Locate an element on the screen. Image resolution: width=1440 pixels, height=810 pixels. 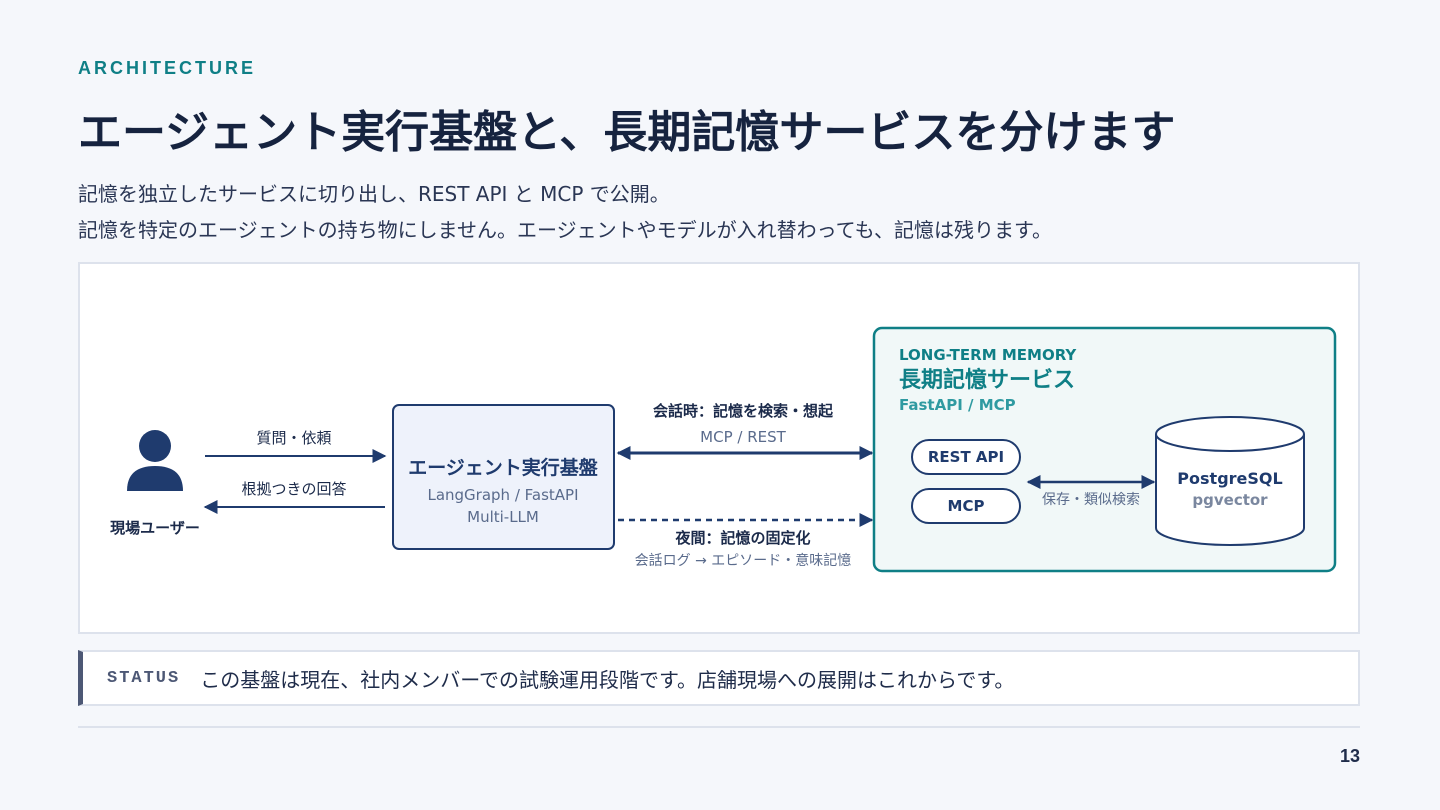
person-icon is located at coordinates (155, 460).